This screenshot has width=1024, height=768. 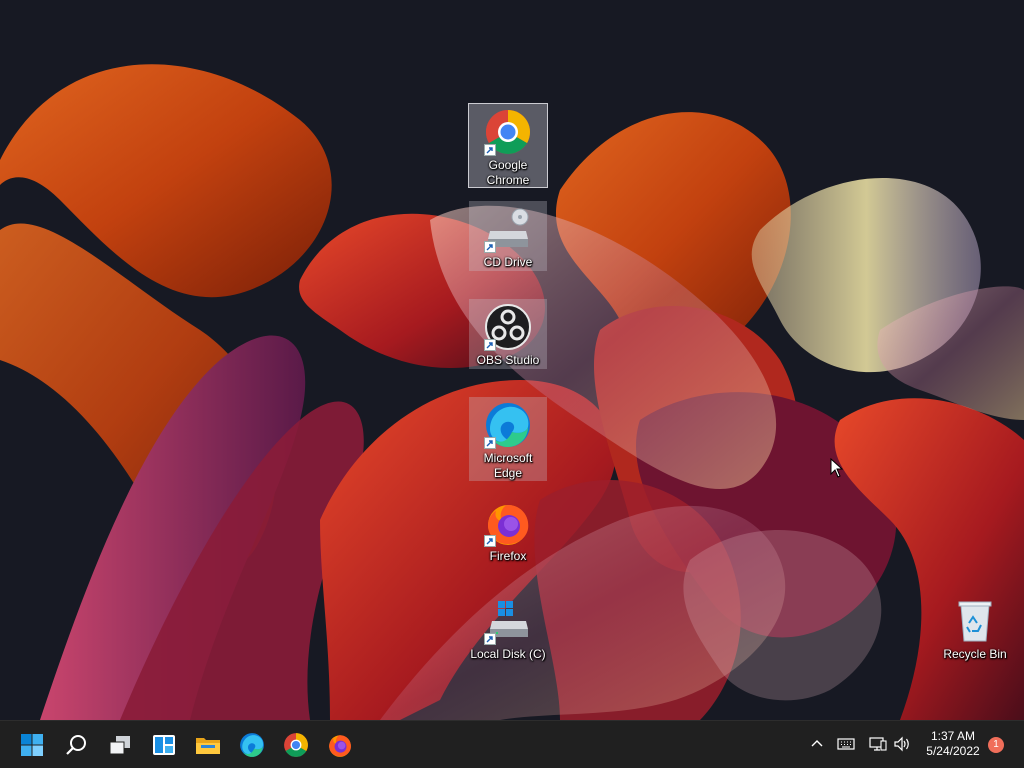 I want to click on keyboard-icon, so click(x=846, y=744).